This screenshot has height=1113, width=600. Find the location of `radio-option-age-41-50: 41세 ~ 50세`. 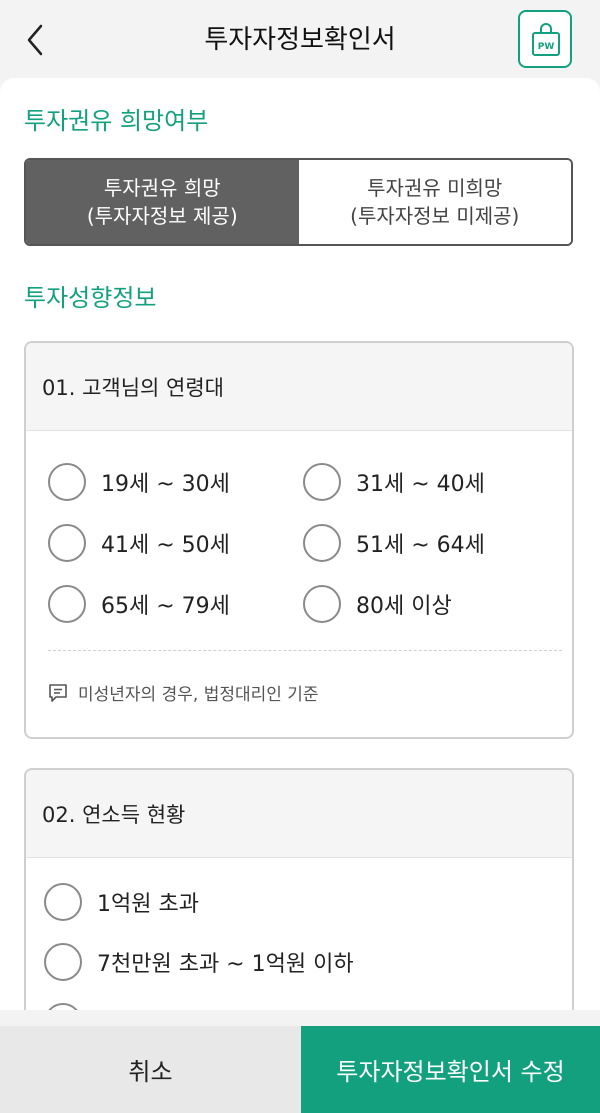

radio-option-age-41-50: 41세 ~ 50세 is located at coordinates (139, 543).